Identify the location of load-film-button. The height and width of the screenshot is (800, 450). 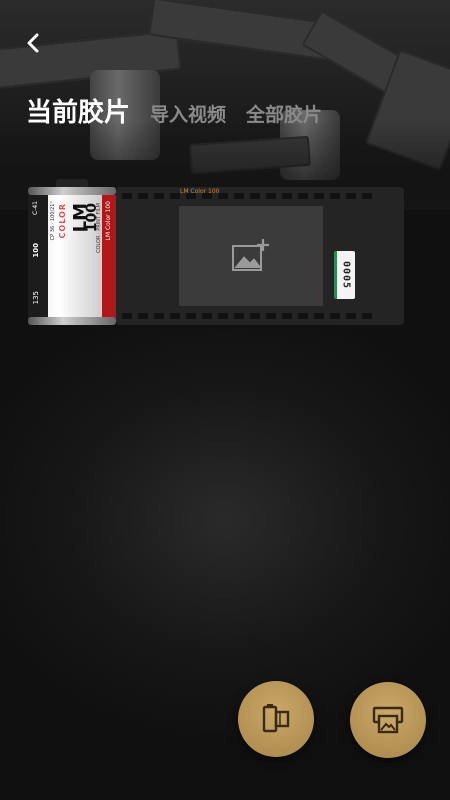
(276, 719).